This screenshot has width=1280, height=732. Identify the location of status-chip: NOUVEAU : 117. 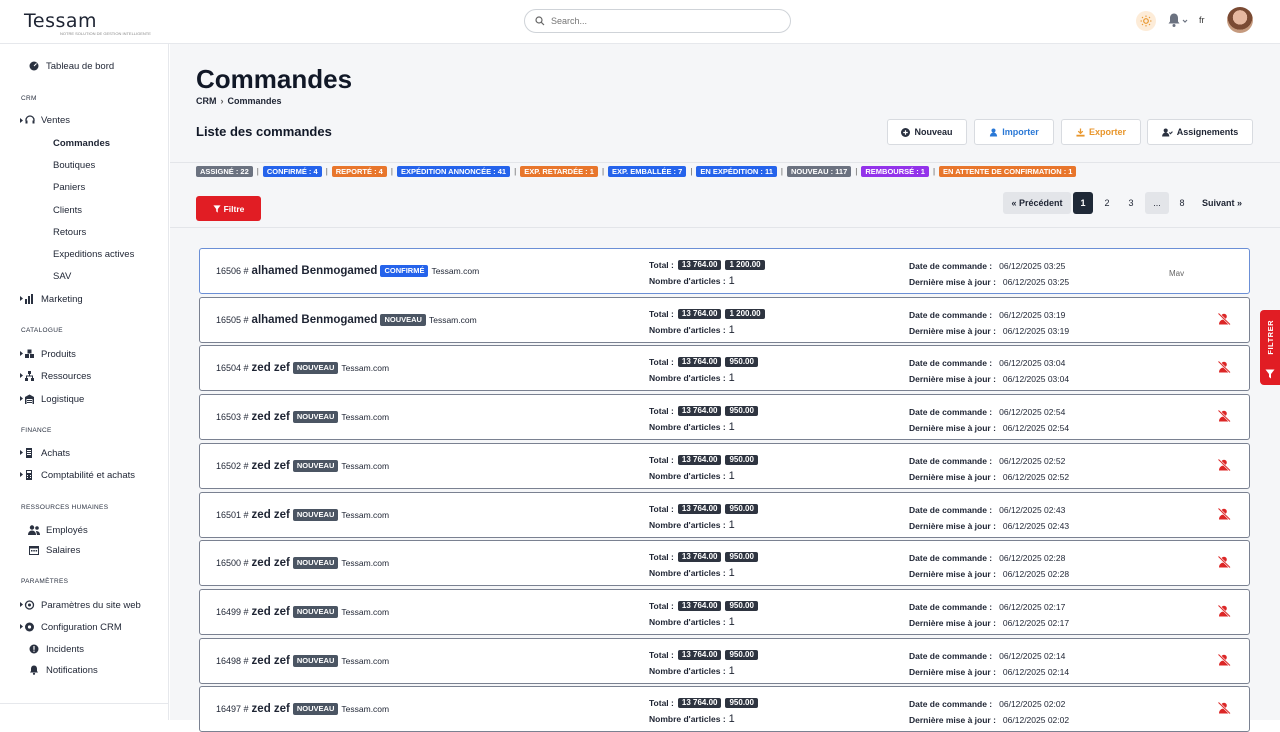
(819, 171).